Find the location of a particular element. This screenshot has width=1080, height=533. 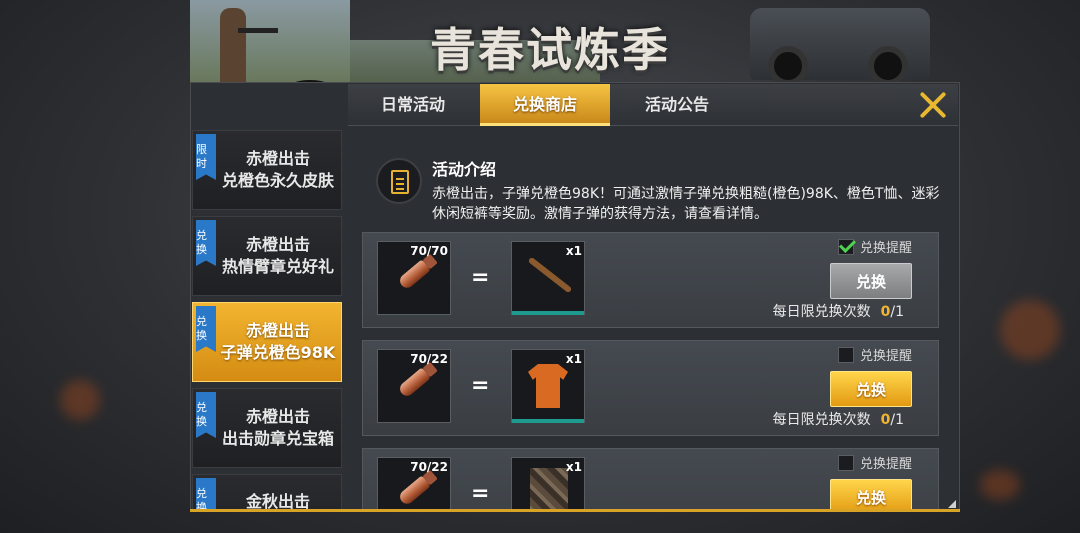

rifle-98k-icon is located at coordinates (550, 275).